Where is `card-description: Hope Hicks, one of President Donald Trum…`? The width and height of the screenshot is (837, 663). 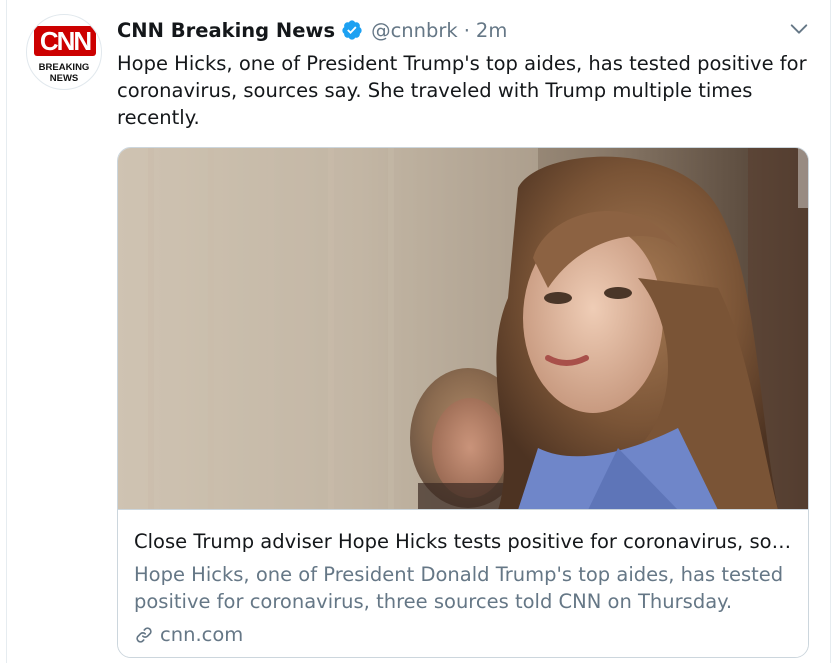 card-description: Hope Hicks, one of President Donald Trum… is located at coordinates (459, 588).